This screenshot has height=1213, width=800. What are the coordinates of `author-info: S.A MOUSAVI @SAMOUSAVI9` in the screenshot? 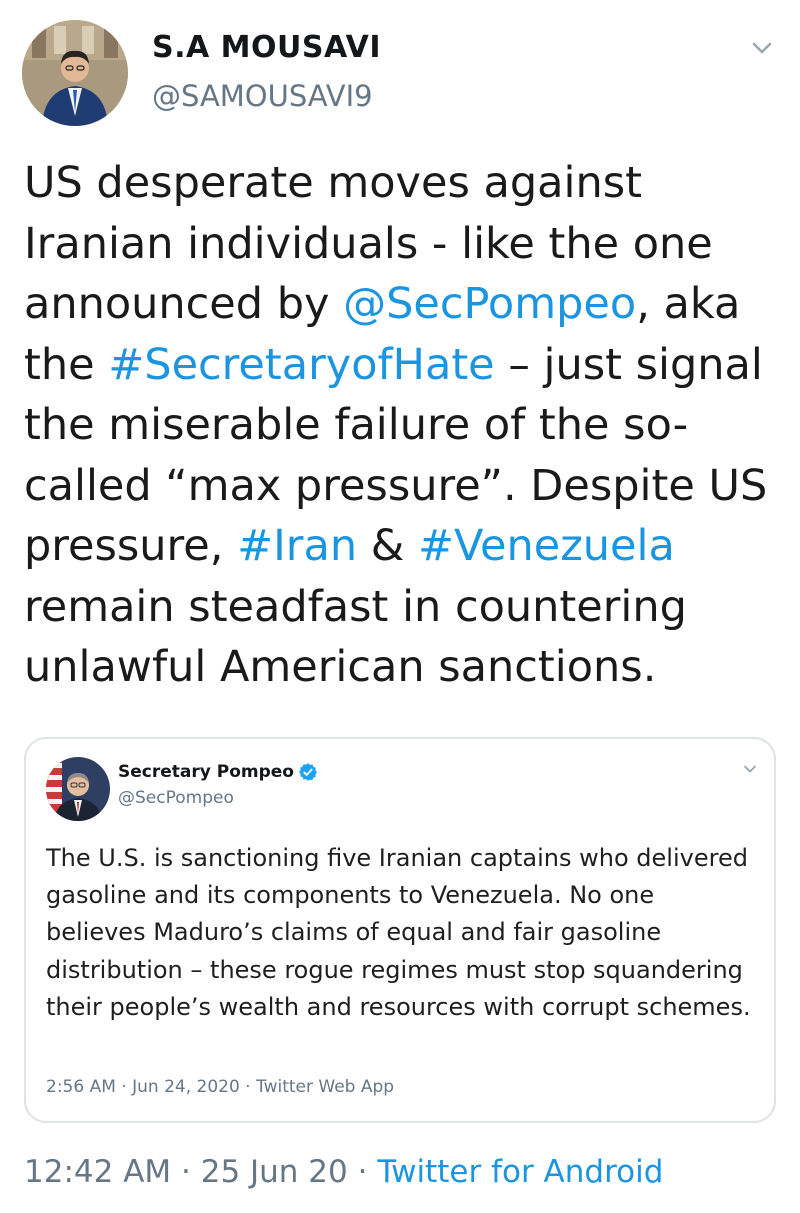 It's located at (266, 72).